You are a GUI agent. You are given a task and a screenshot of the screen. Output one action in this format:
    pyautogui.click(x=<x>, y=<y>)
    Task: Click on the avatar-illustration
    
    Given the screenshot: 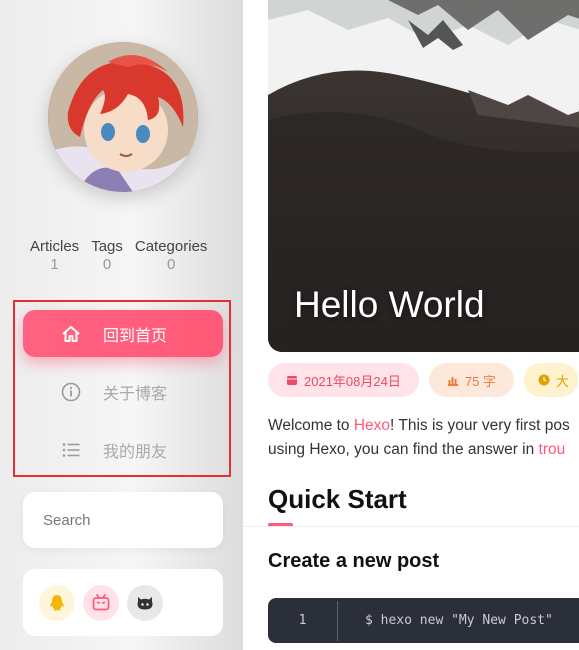 What is the action you would take?
    pyautogui.click(x=123, y=117)
    